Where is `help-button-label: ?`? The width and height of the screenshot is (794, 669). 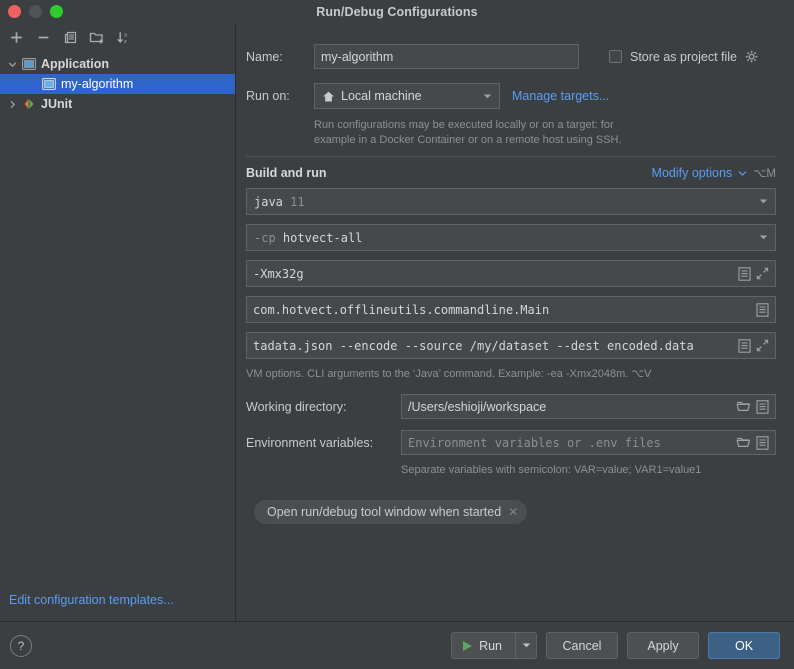 help-button-label: ? is located at coordinates (21, 645).